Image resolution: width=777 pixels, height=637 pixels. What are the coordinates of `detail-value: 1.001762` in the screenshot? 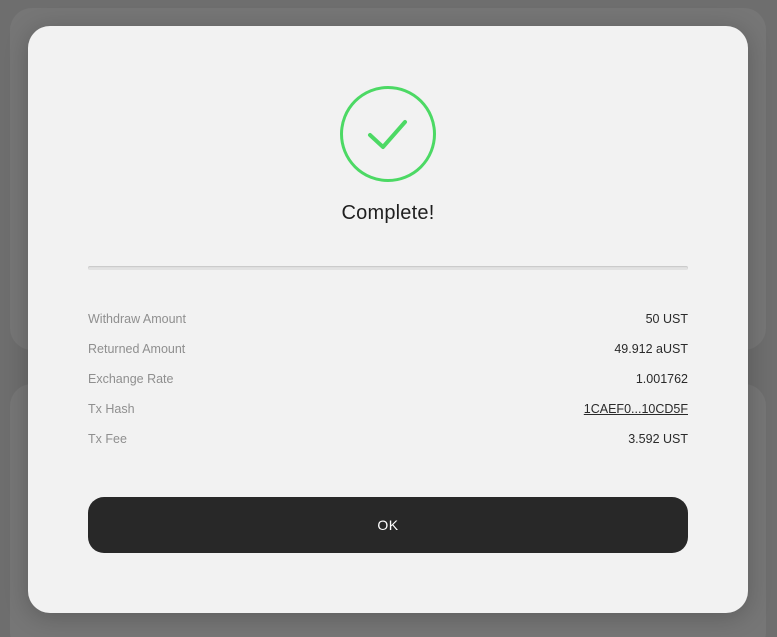 It's located at (661, 379).